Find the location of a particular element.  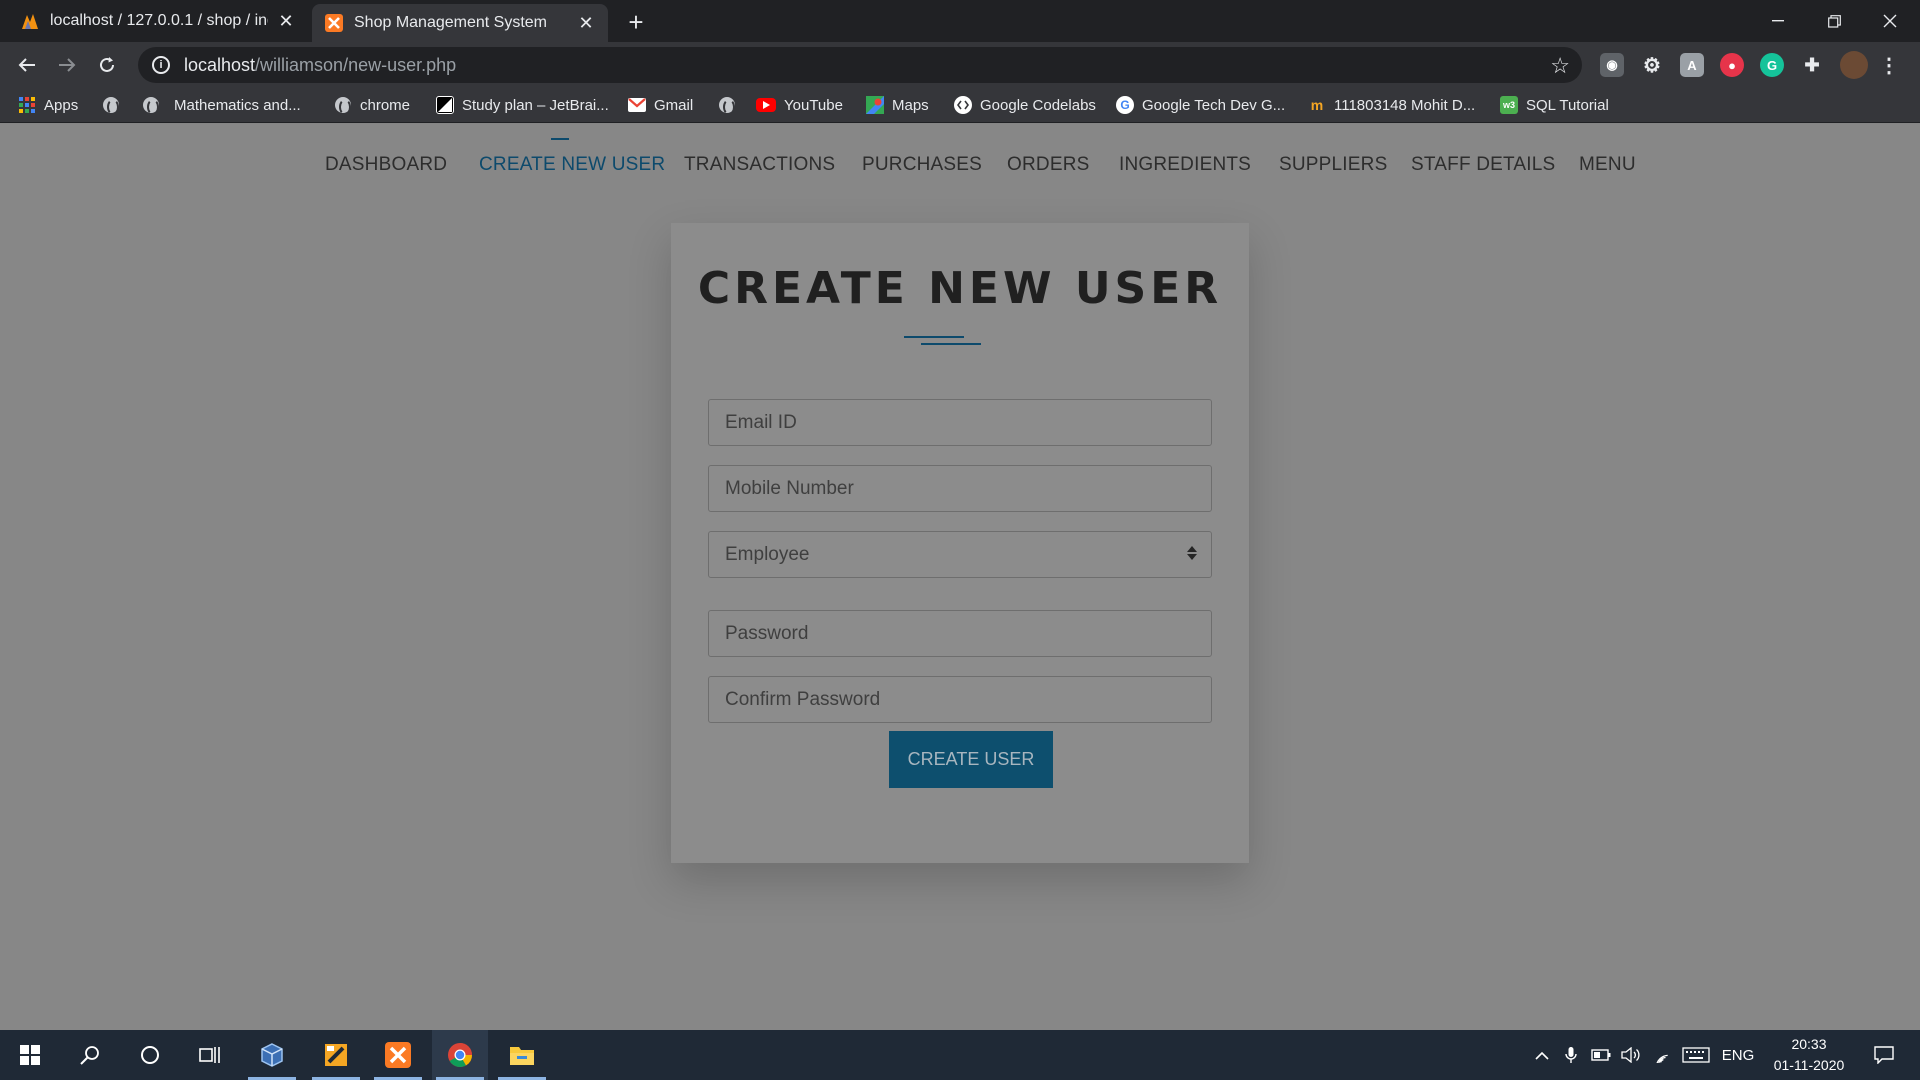

puzzle-extensions-icon: ✚ is located at coordinates (1812, 65).